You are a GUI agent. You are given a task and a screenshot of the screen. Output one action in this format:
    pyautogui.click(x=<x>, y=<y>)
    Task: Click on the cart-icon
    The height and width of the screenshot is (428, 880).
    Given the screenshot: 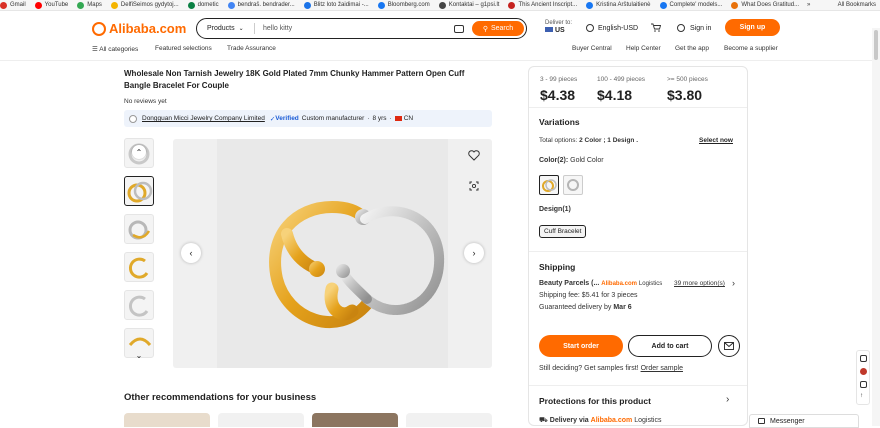 What is the action you would take?
    pyautogui.click(x=656, y=27)
    